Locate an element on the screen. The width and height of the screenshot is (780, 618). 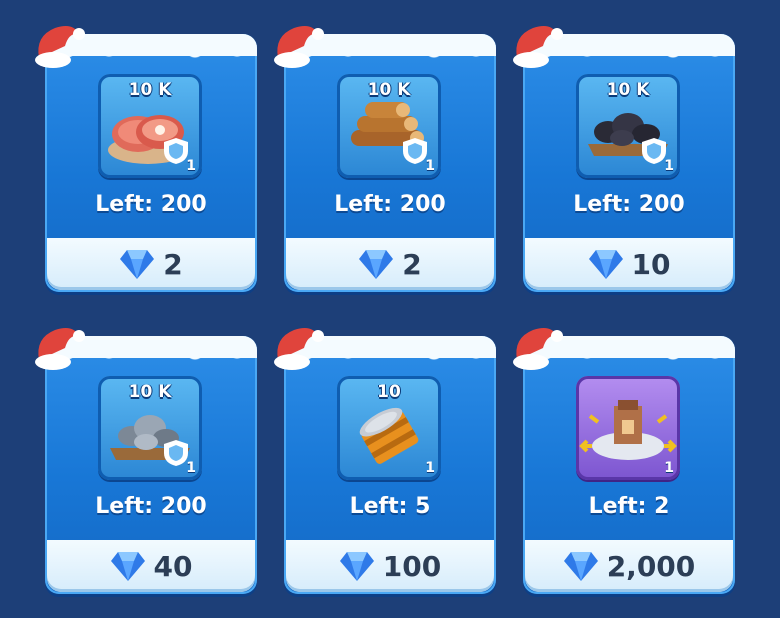
stock-left-label: Left: 2 is located at coordinates (629, 506).